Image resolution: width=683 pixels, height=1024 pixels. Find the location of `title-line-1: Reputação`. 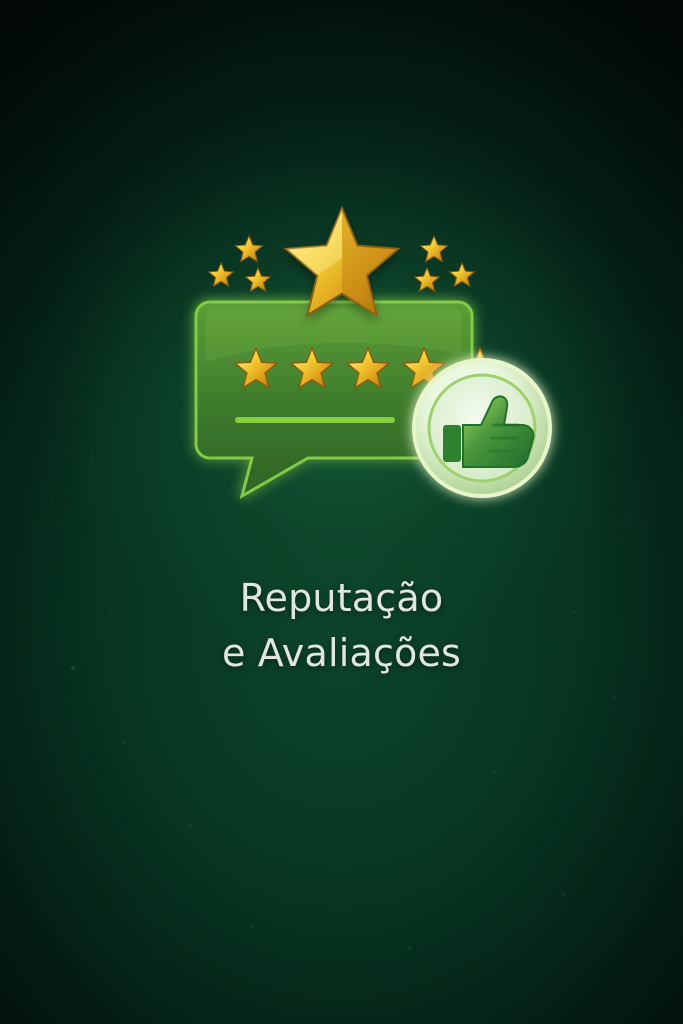

title-line-1: Reputação is located at coordinates (341, 598).